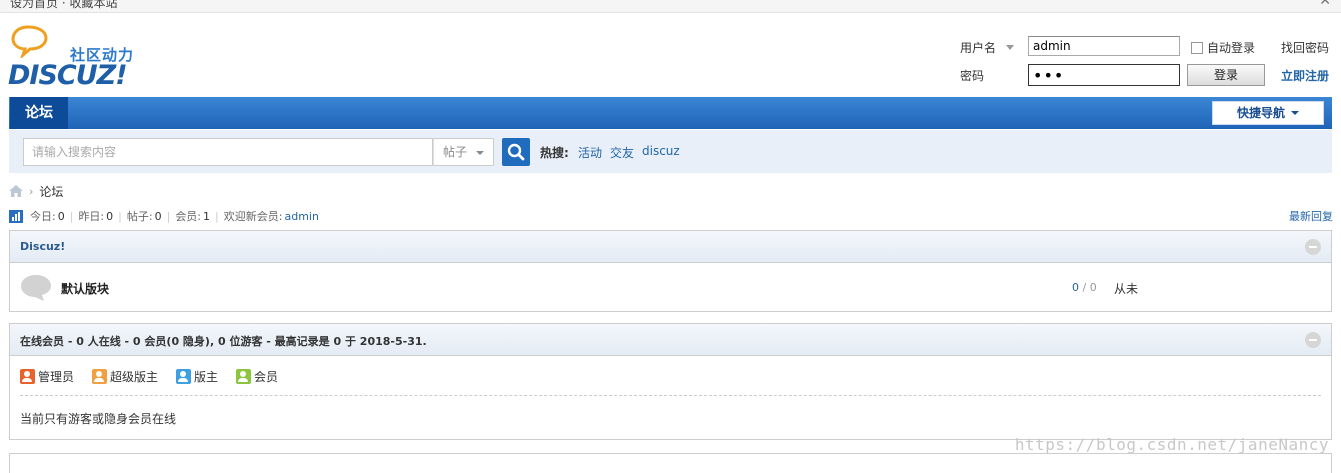 The image size is (1341, 473). Describe the element at coordinates (100, 376) in the screenshot. I see `super-moderator-user-icon` at that location.